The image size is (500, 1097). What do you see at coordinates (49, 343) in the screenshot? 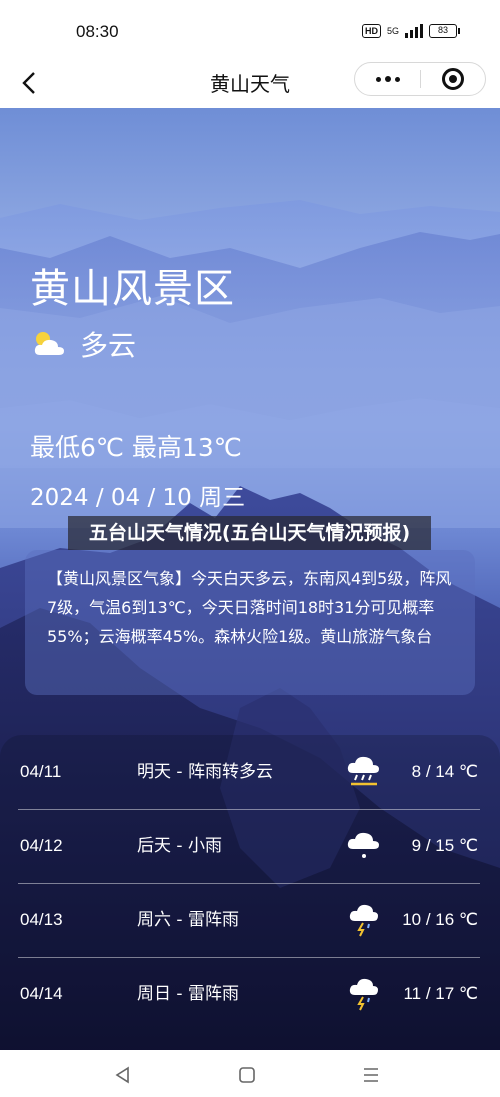
I see `partly-cloudy-icon` at bounding box center [49, 343].